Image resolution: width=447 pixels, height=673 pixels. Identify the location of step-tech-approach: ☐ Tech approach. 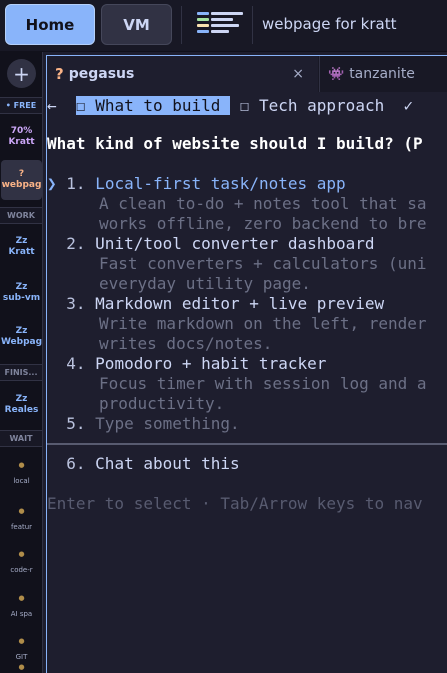
(312, 105).